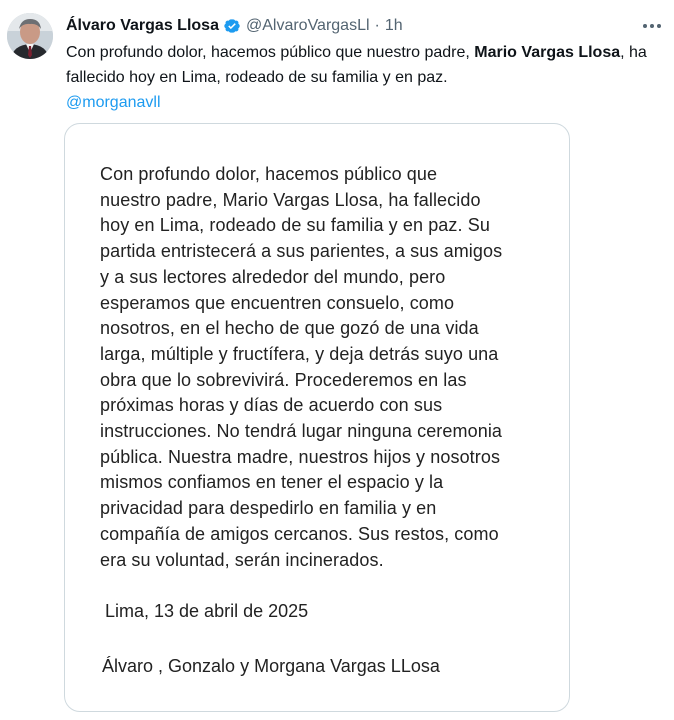  Describe the element at coordinates (269, 174) in the screenshot. I see `letter-line: Con profundo dolor, hacemos público que` at that location.